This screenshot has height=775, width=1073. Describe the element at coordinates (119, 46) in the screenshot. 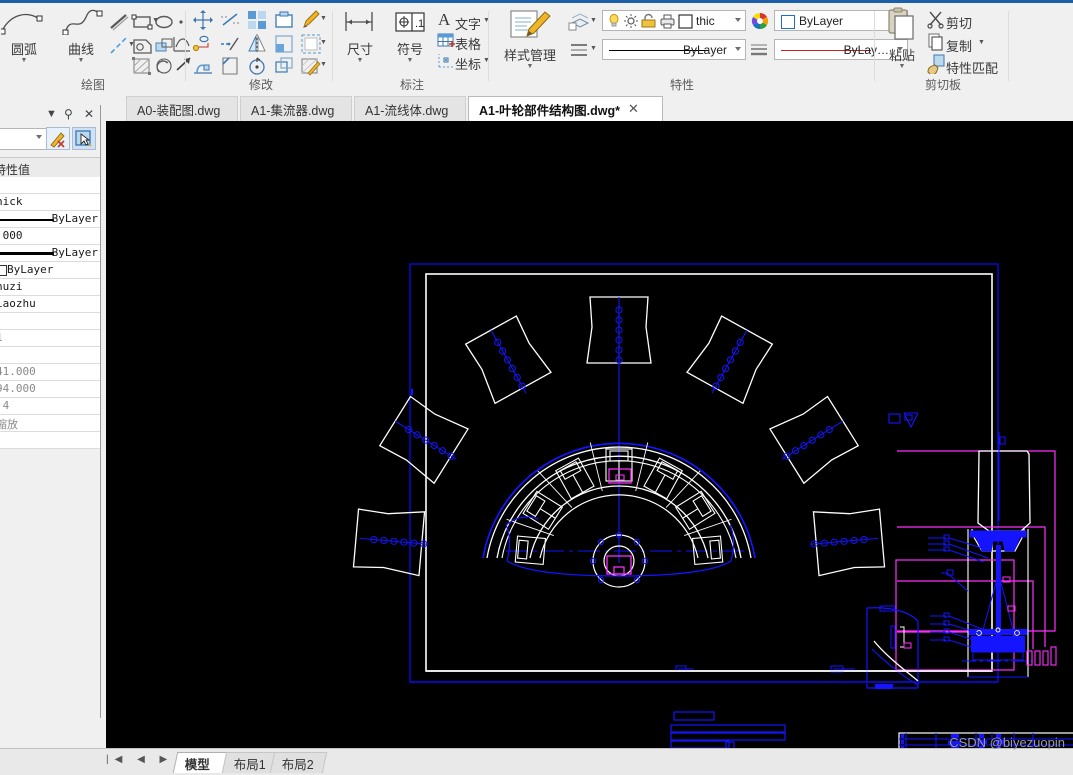

I see `construction-line-icon` at that location.